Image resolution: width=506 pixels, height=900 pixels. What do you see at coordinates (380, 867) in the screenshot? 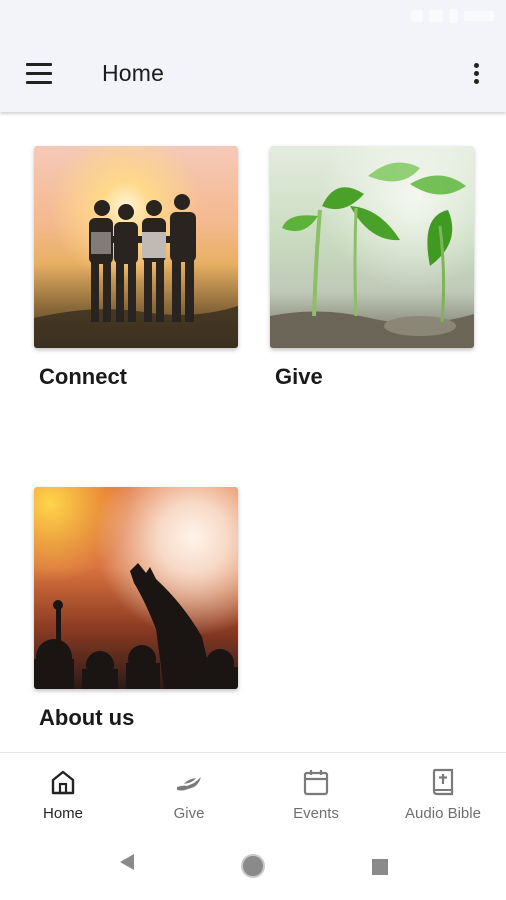
I see `recents-square-icon` at bounding box center [380, 867].